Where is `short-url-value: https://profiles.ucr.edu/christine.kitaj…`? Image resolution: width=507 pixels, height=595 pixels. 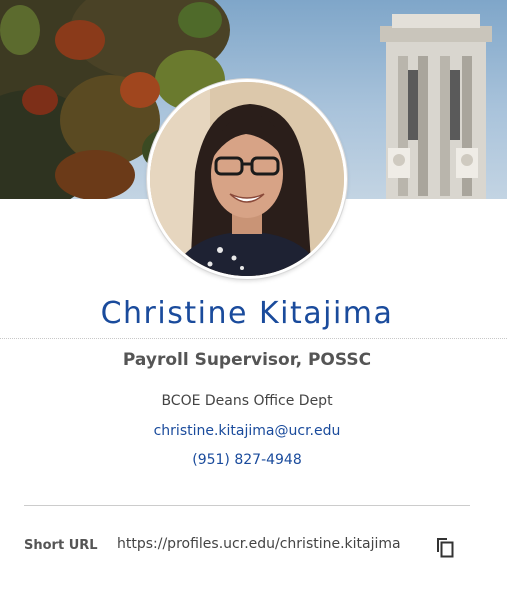
short-url-value: https://profiles.ucr.edu/christine.kitaj… is located at coordinates (259, 544).